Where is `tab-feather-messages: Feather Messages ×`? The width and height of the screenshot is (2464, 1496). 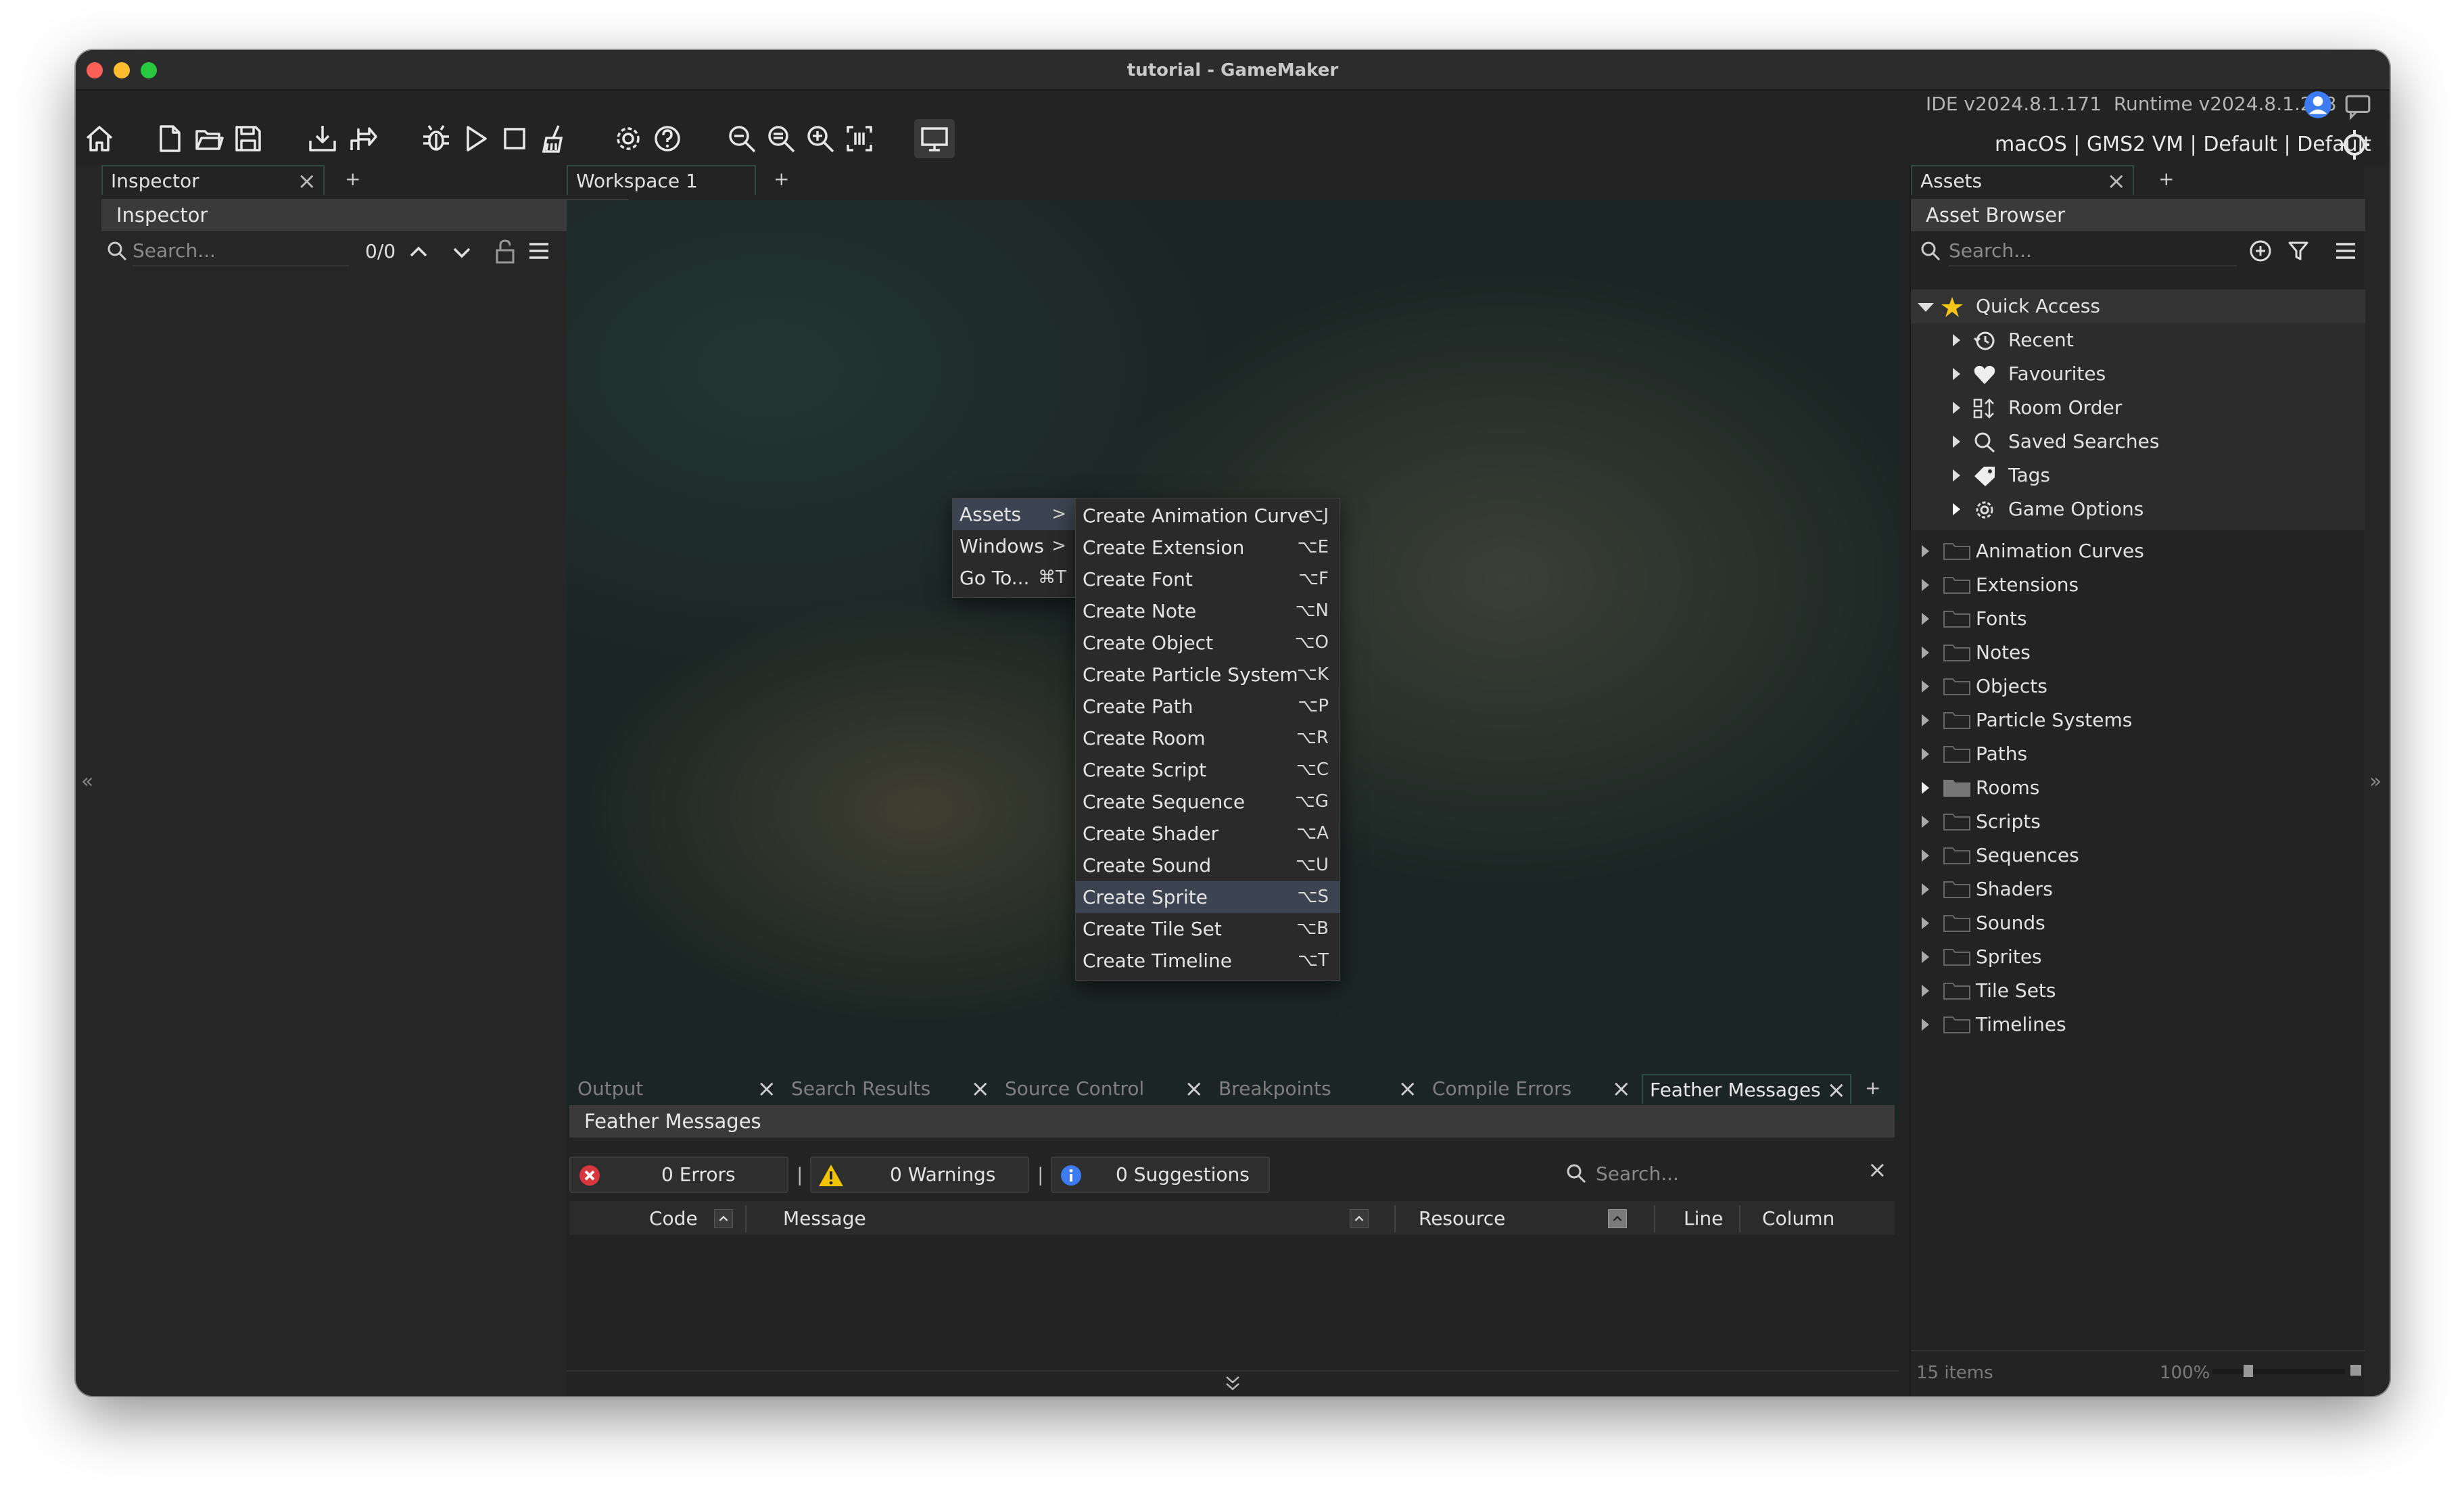 tab-feather-messages: Feather Messages × is located at coordinates (1746, 1089).